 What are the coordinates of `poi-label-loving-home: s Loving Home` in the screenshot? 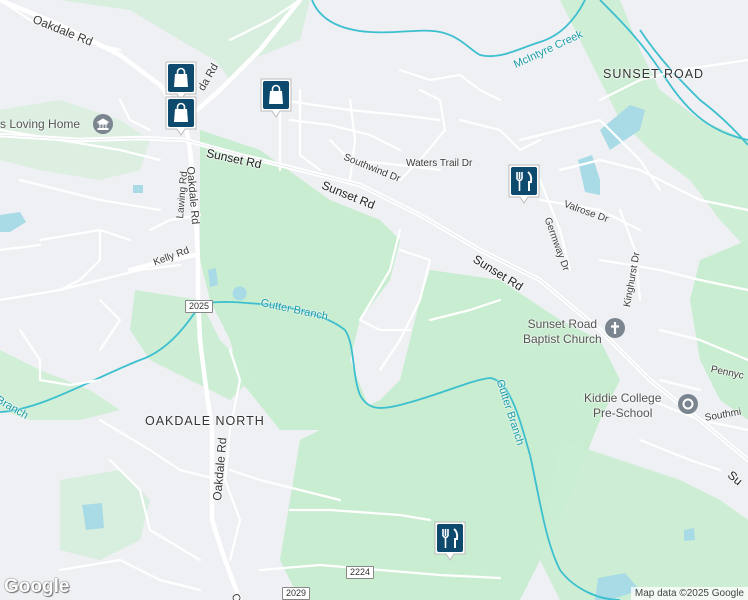 It's located at (40, 124).